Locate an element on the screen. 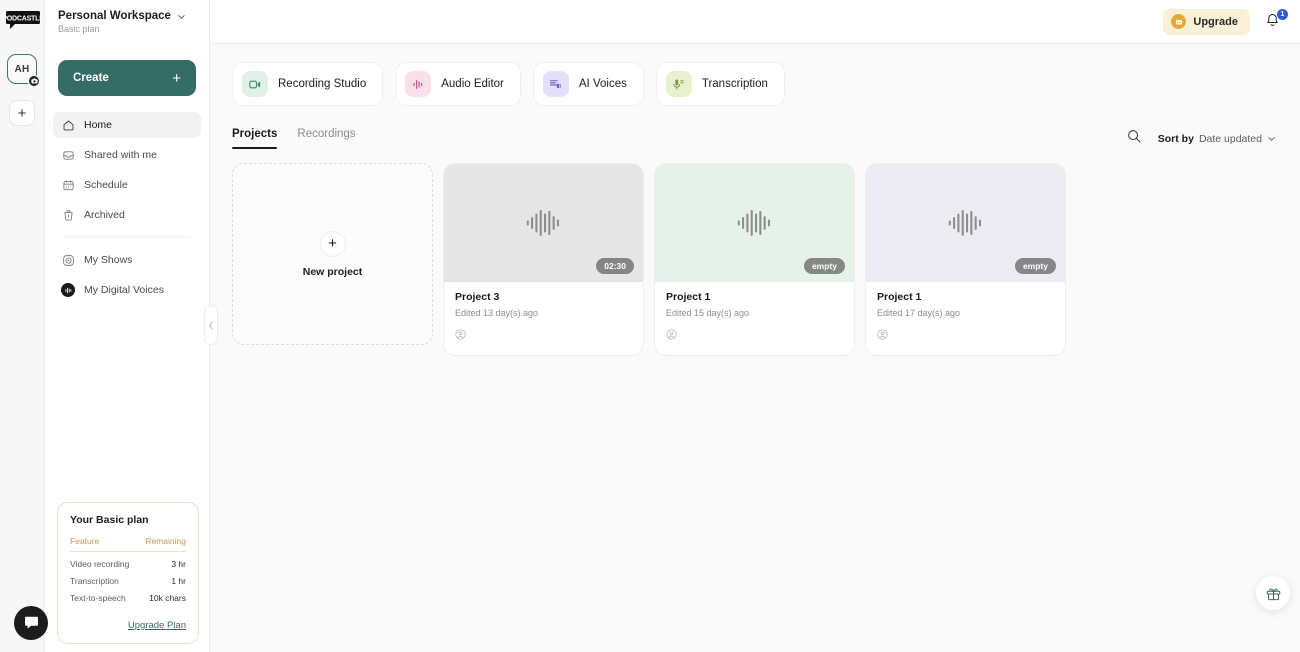 The width and height of the screenshot is (1300, 652). avatar: AH is located at coordinates (23, 70).